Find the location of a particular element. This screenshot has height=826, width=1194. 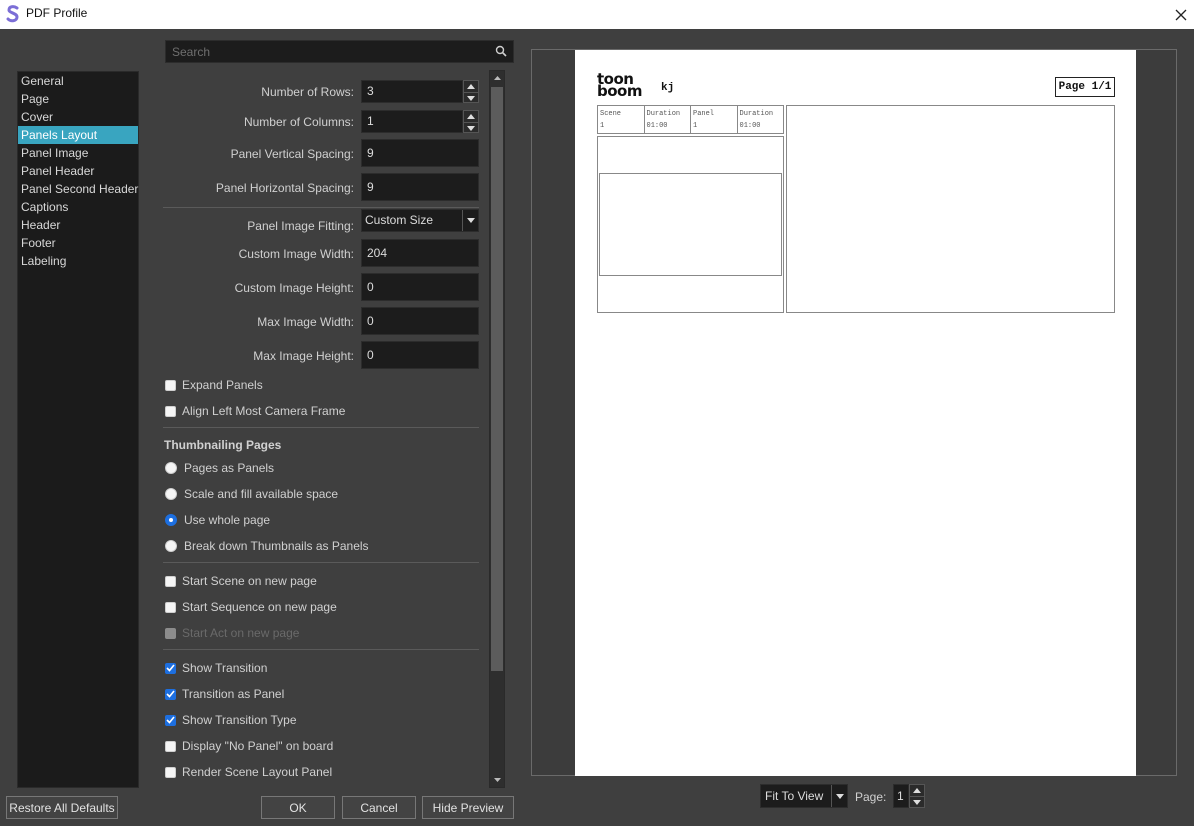

start-scene-checkbox: Start Scene on new page is located at coordinates (241, 581).